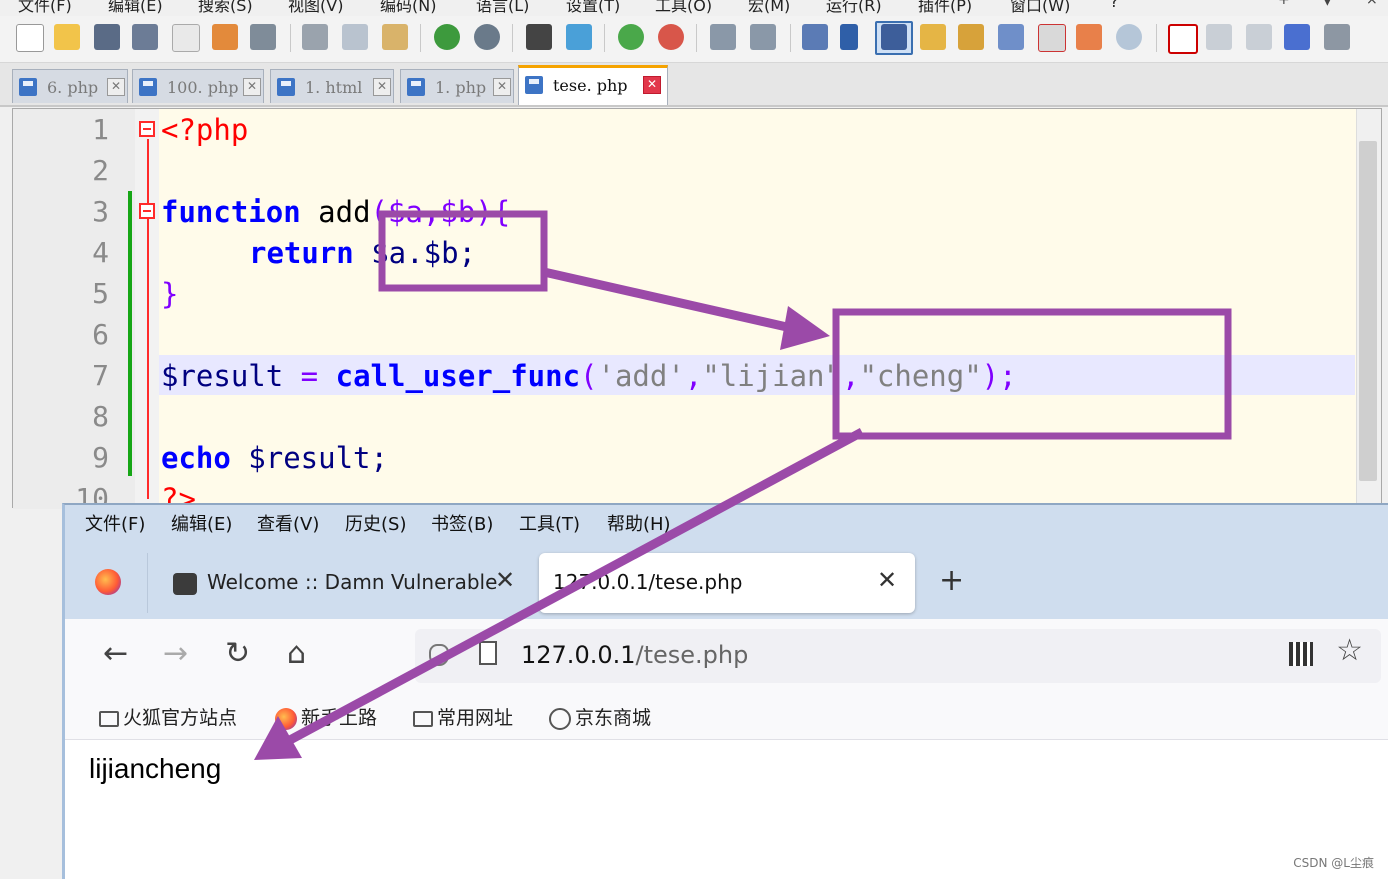 This screenshot has height=879, width=1388. What do you see at coordinates (135, 8) in the screenshot?
I see `npp-menu-edit: 编辑(E)` at bounding box center [135, 8].